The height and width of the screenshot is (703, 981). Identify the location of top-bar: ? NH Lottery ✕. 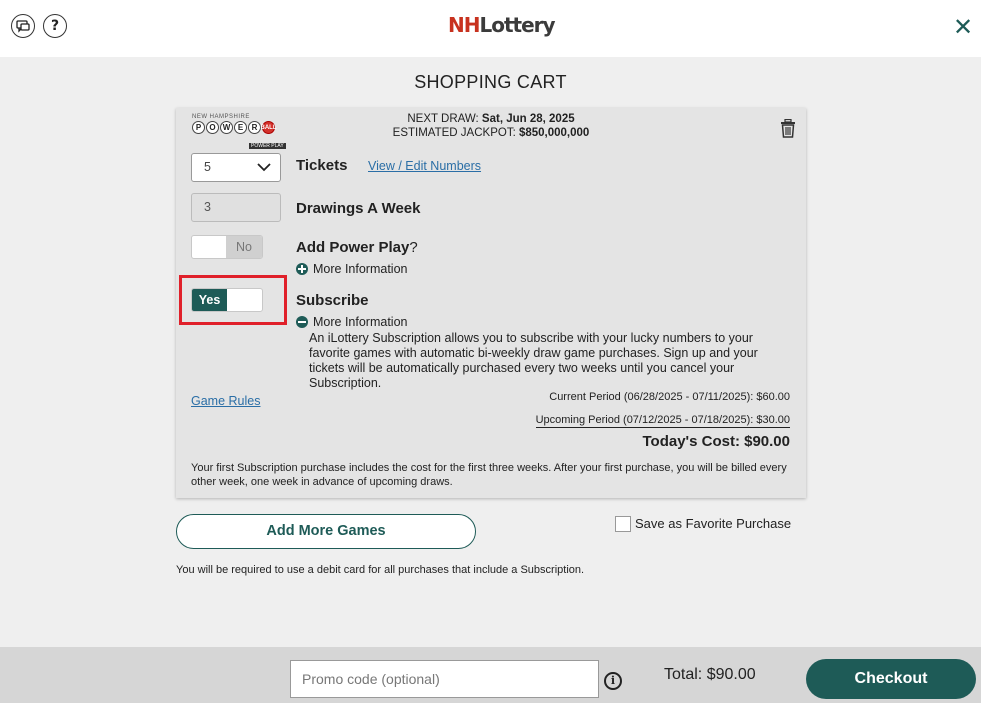
(490, 28).